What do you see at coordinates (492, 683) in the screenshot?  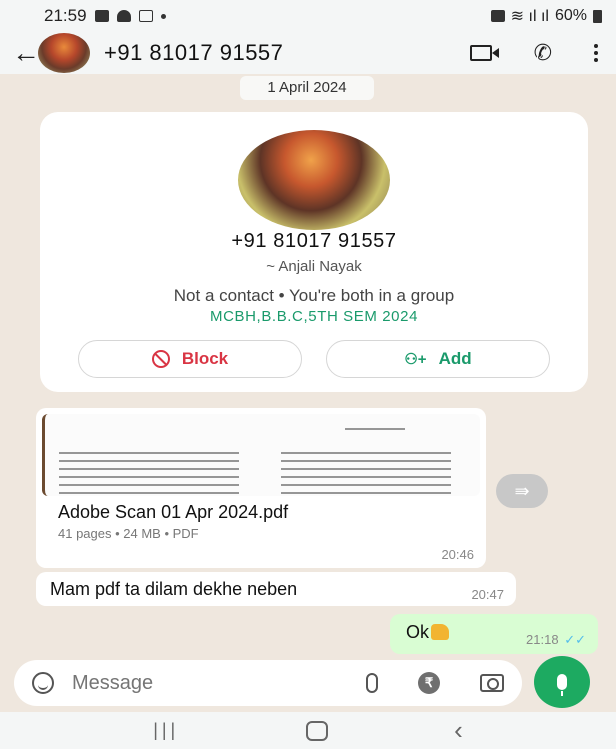 I see `camera-icon` at bounding box center [492, 683].